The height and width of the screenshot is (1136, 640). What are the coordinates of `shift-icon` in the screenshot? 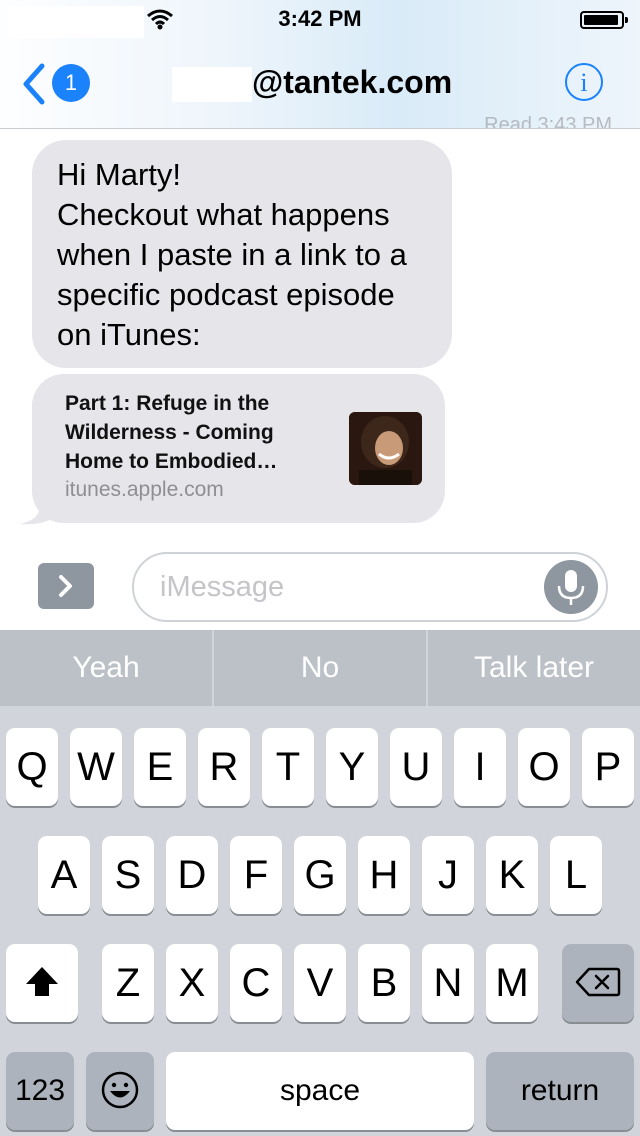 It's located at (42, 982).